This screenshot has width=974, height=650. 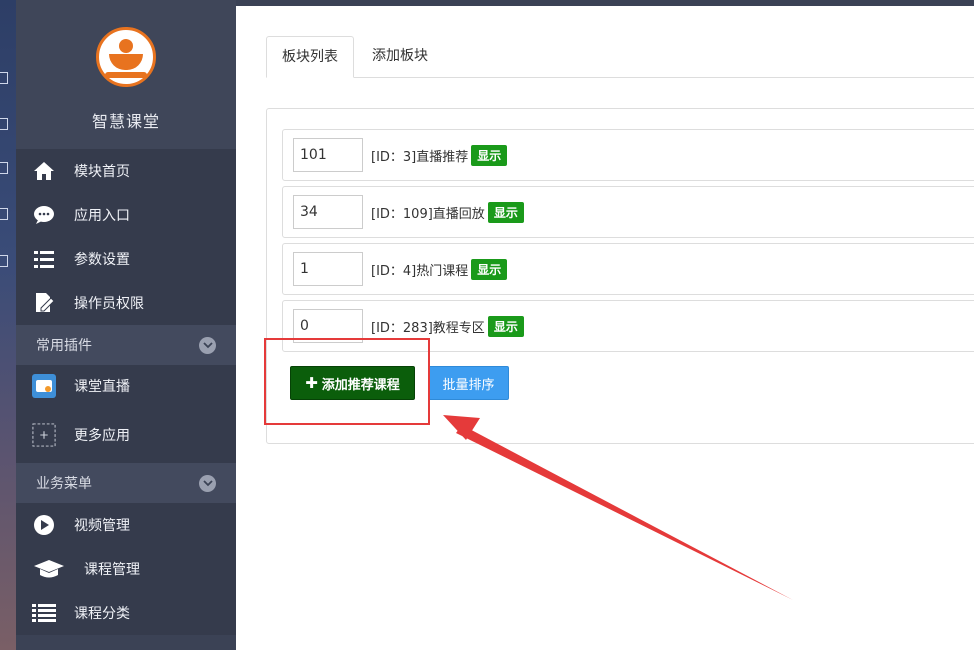 I want to click on sidebar-item-label: 课程管理, so click(x=112, y=570).